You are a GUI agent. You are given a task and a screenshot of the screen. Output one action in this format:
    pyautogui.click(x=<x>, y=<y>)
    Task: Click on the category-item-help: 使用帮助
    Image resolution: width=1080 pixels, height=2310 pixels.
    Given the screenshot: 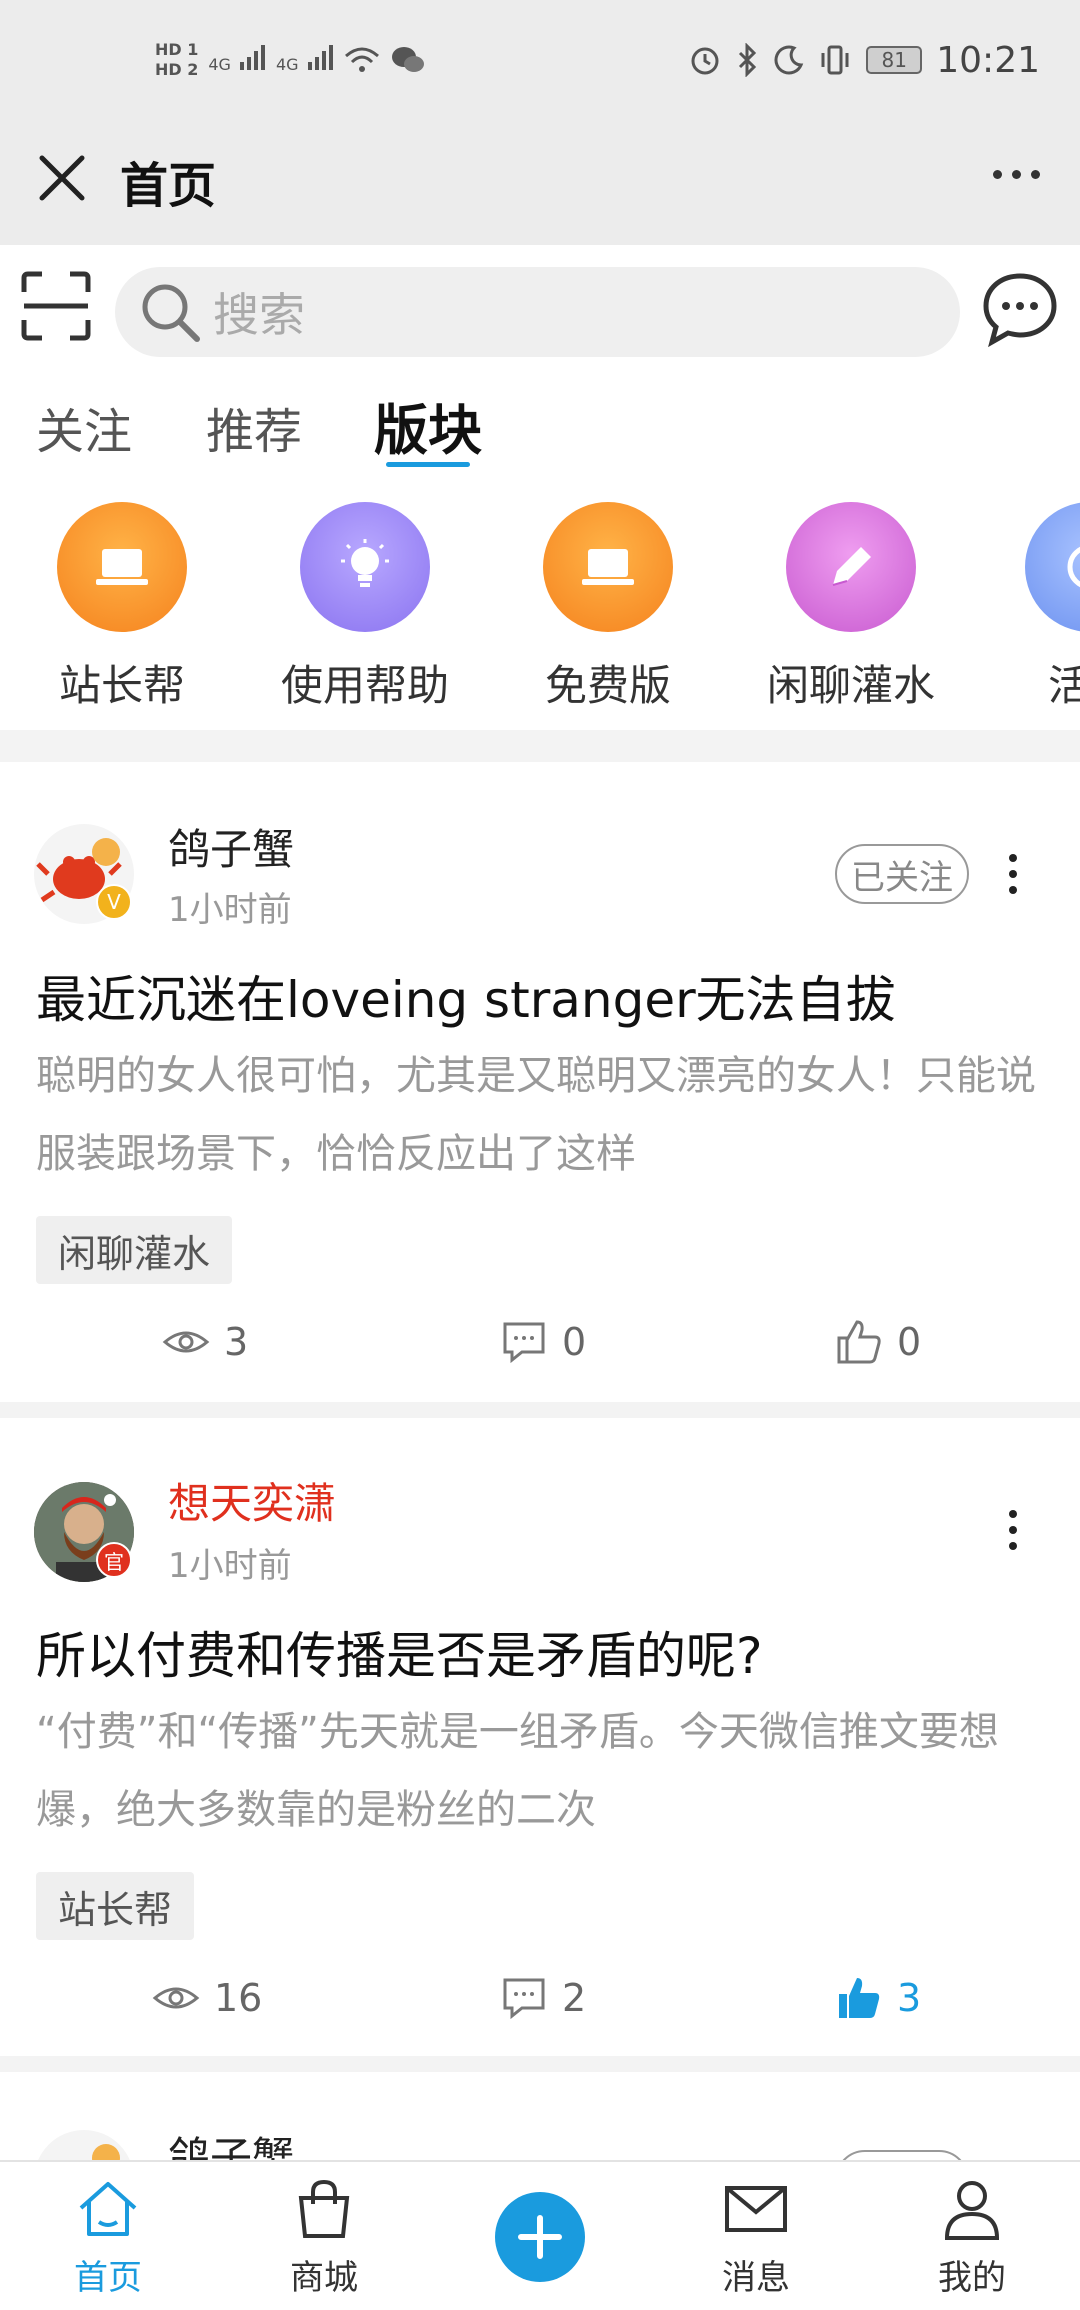 What is the action you would take?
    pyautogui.click(x=365, y=607)
    